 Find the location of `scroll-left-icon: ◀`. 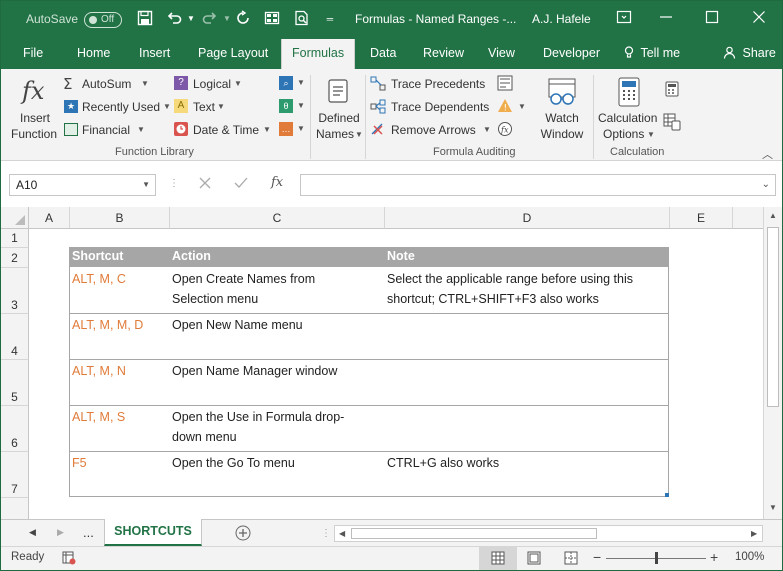

scroll-left-icon: ◀ is located at coordinates (342, 533).